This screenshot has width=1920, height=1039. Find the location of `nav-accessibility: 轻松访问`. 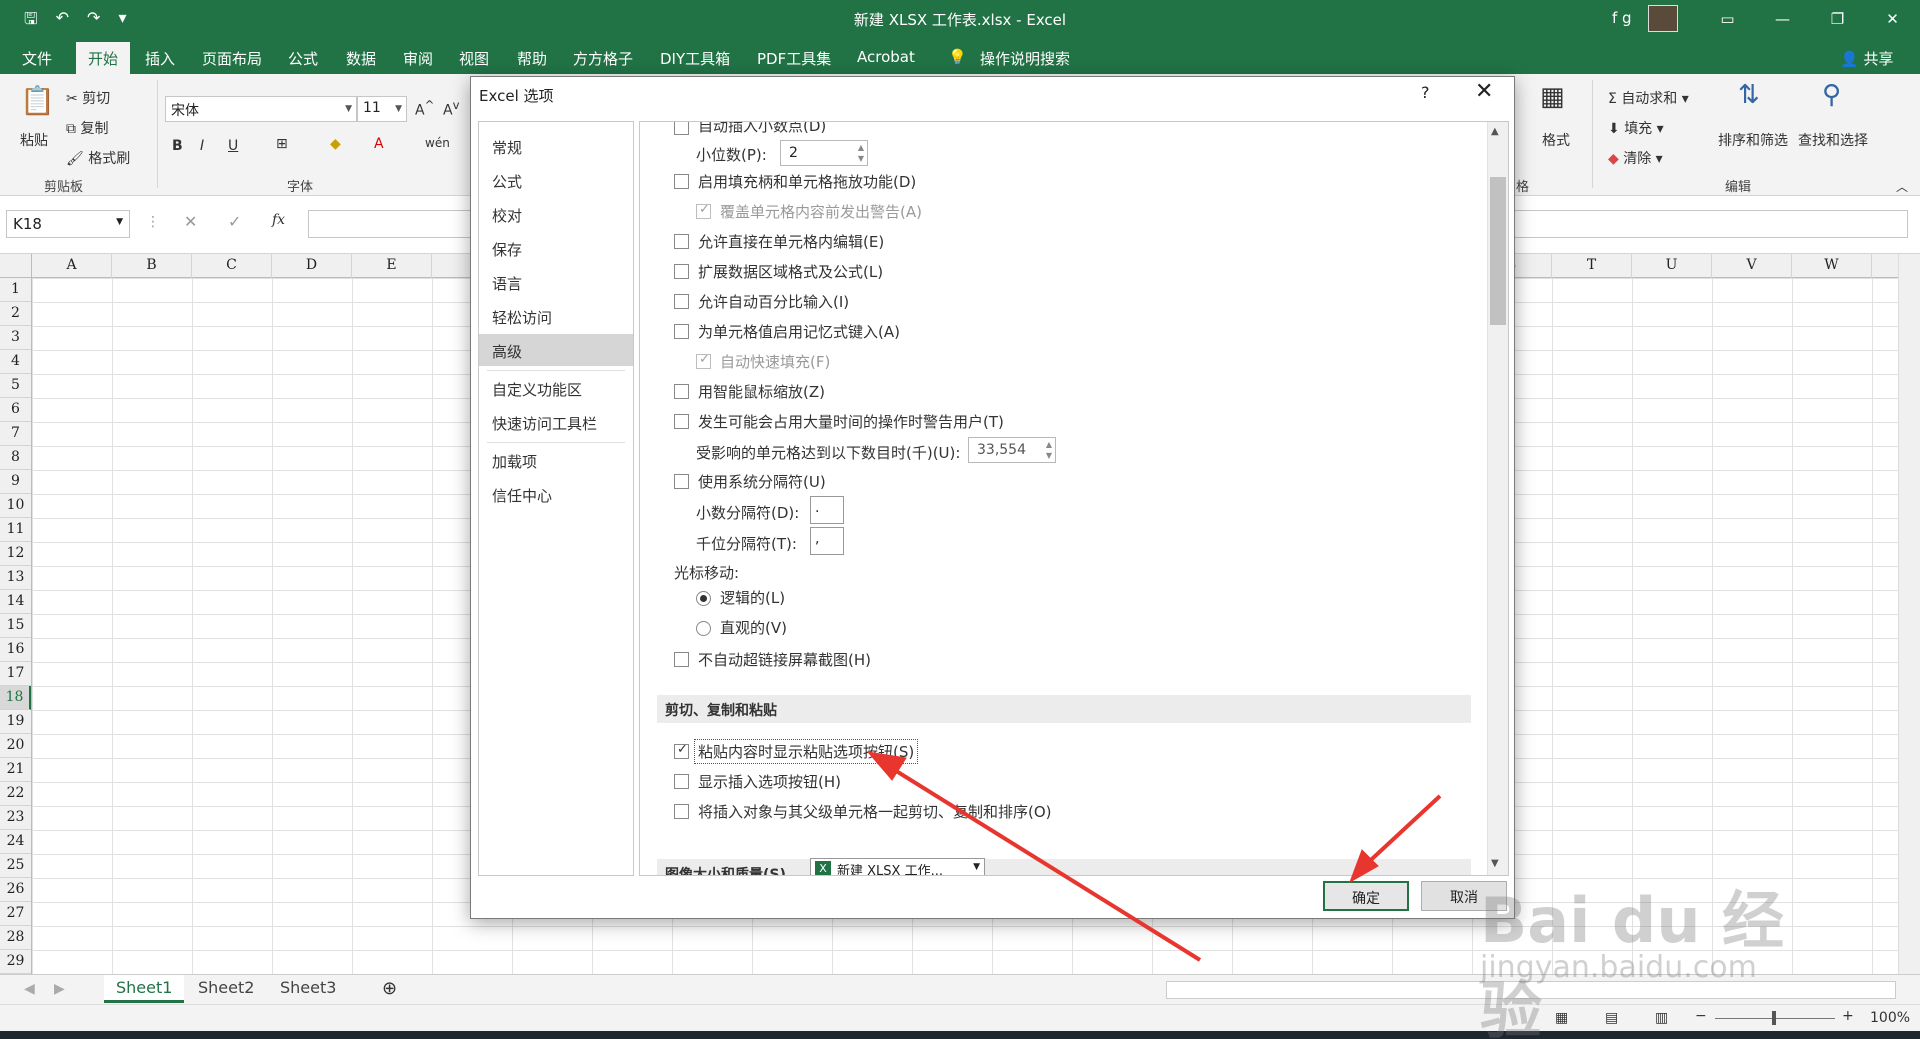

nav-accessibility: 轻松访问 is located at coordinates (556, 316).